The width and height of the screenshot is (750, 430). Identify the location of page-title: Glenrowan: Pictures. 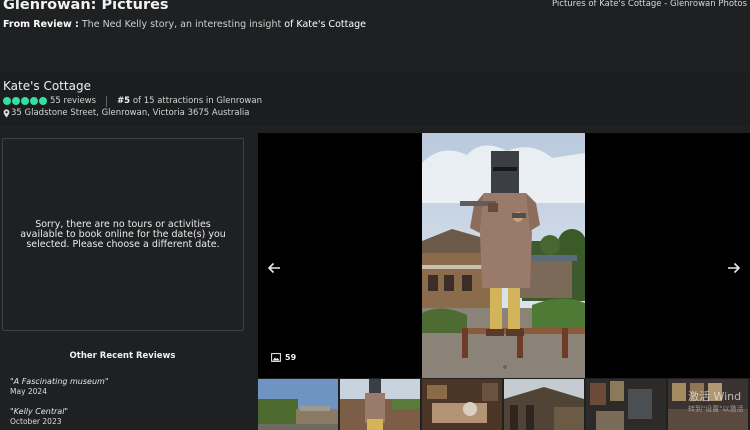
(86, 6).